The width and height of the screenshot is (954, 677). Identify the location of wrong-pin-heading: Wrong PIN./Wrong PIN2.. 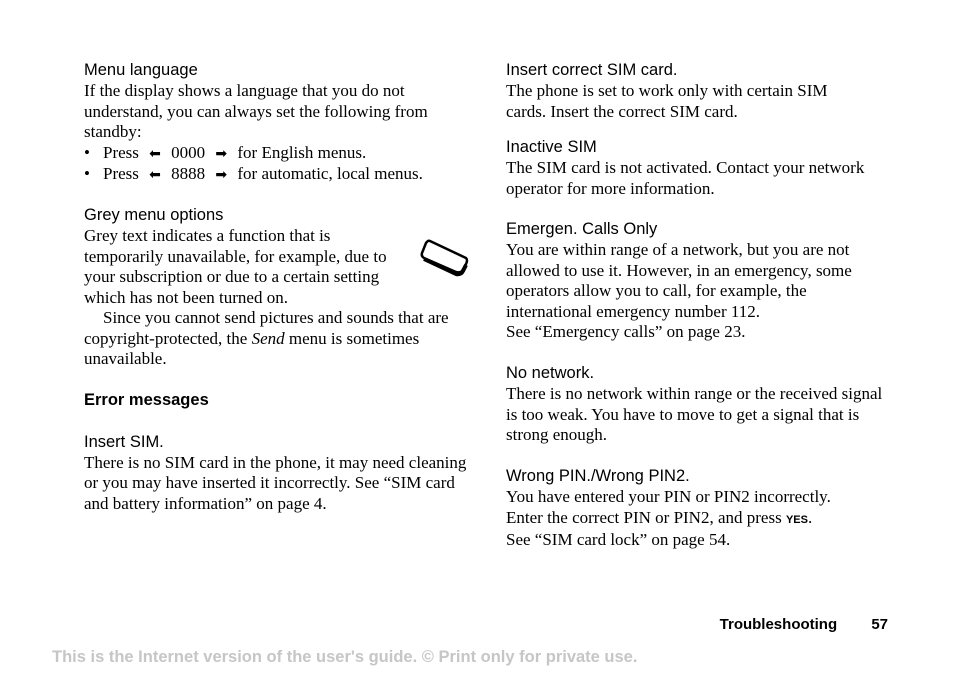
(598, 476).